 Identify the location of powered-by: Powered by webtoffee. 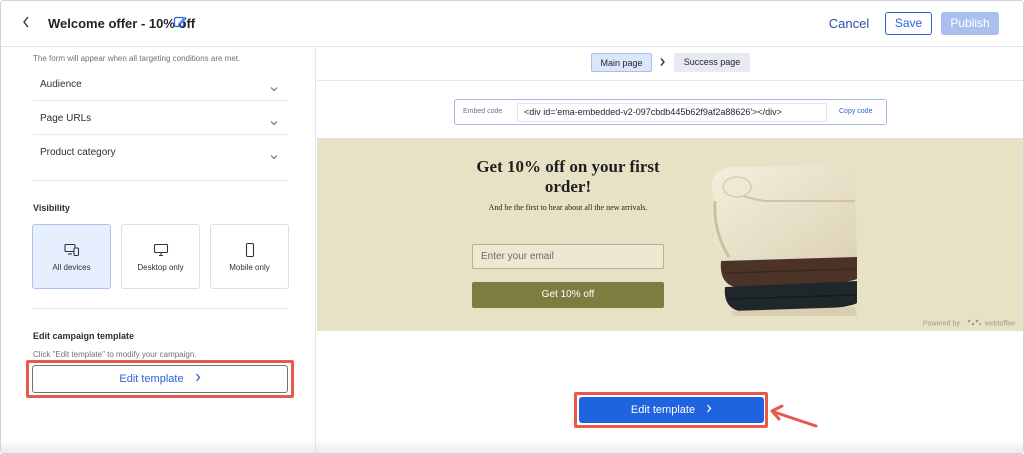
(969, 323).